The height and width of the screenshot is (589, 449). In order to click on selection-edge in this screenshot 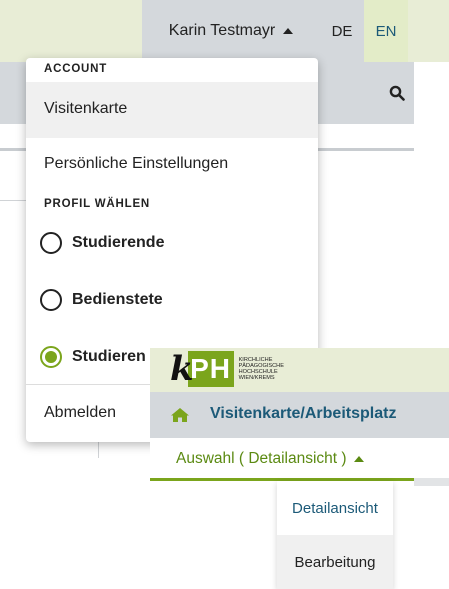, I will do `click(431, 482)`.